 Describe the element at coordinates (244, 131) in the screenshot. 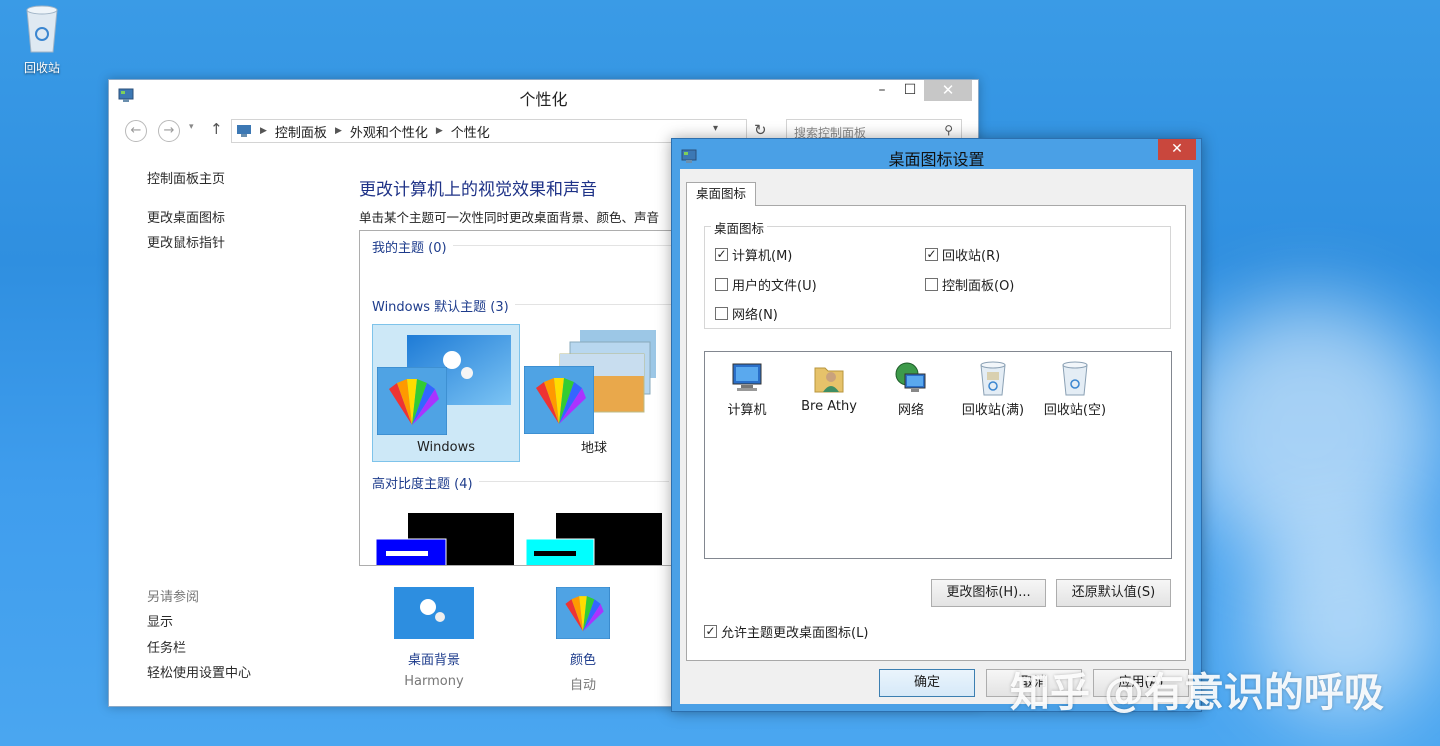

I see `control-panel-icon` at that location.